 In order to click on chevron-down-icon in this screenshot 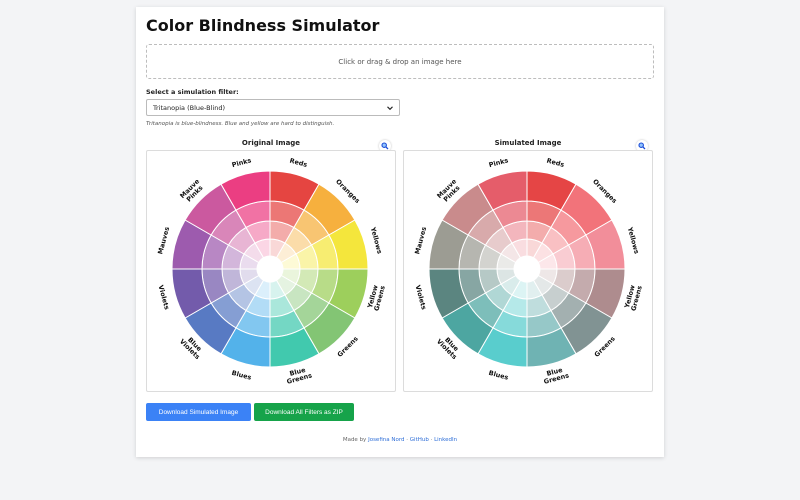, I will do `click(390, 109)`.